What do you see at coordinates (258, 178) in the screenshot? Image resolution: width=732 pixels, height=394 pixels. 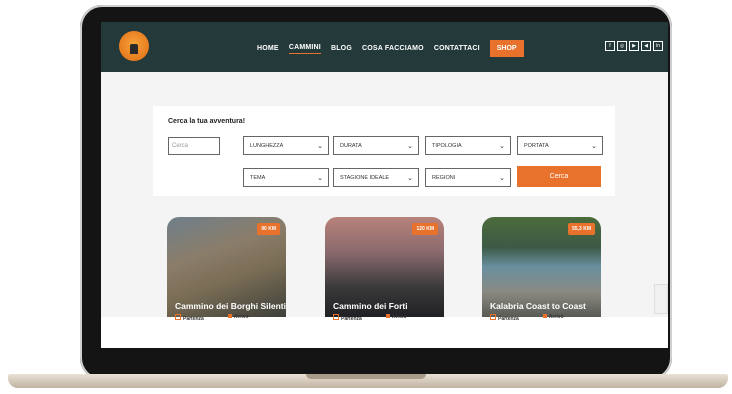 I see `select-label: TEMA` at bounding box center [258, 178].